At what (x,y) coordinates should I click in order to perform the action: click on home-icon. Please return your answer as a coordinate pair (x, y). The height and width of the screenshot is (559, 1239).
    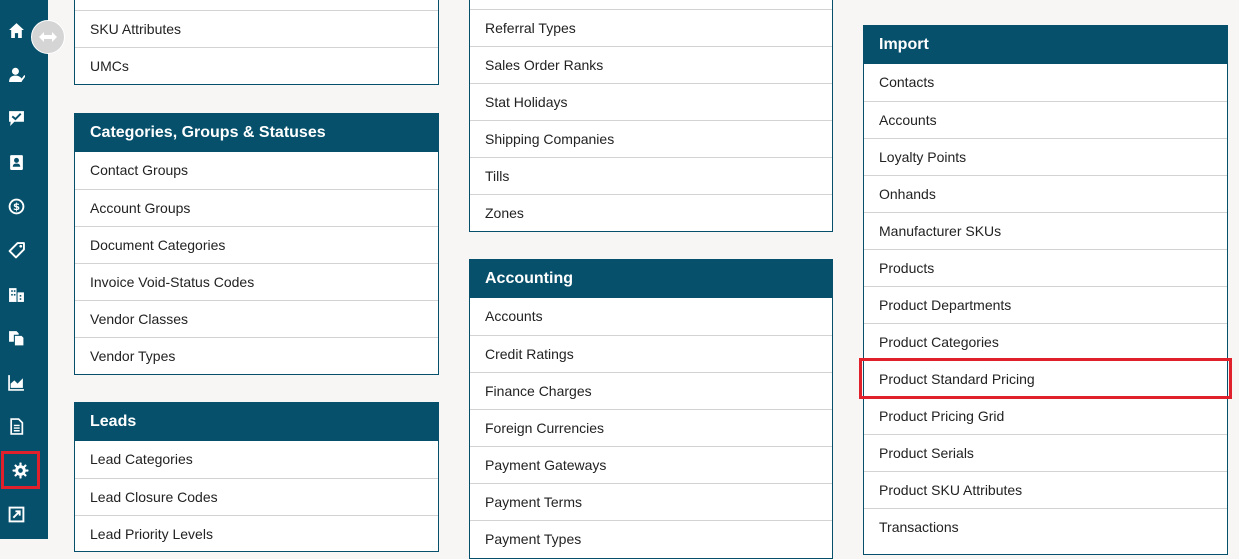
    Looking at the image, I should click on (16, 30).